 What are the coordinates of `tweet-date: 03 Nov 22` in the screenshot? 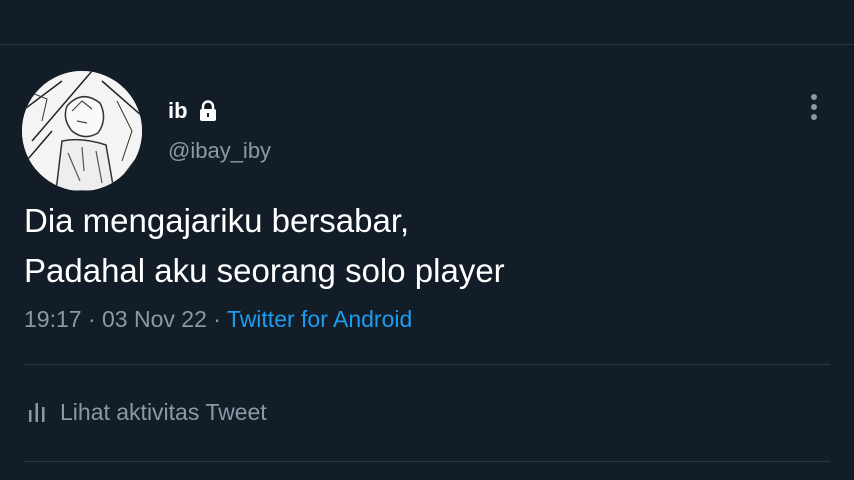 It's located at (154, 319).